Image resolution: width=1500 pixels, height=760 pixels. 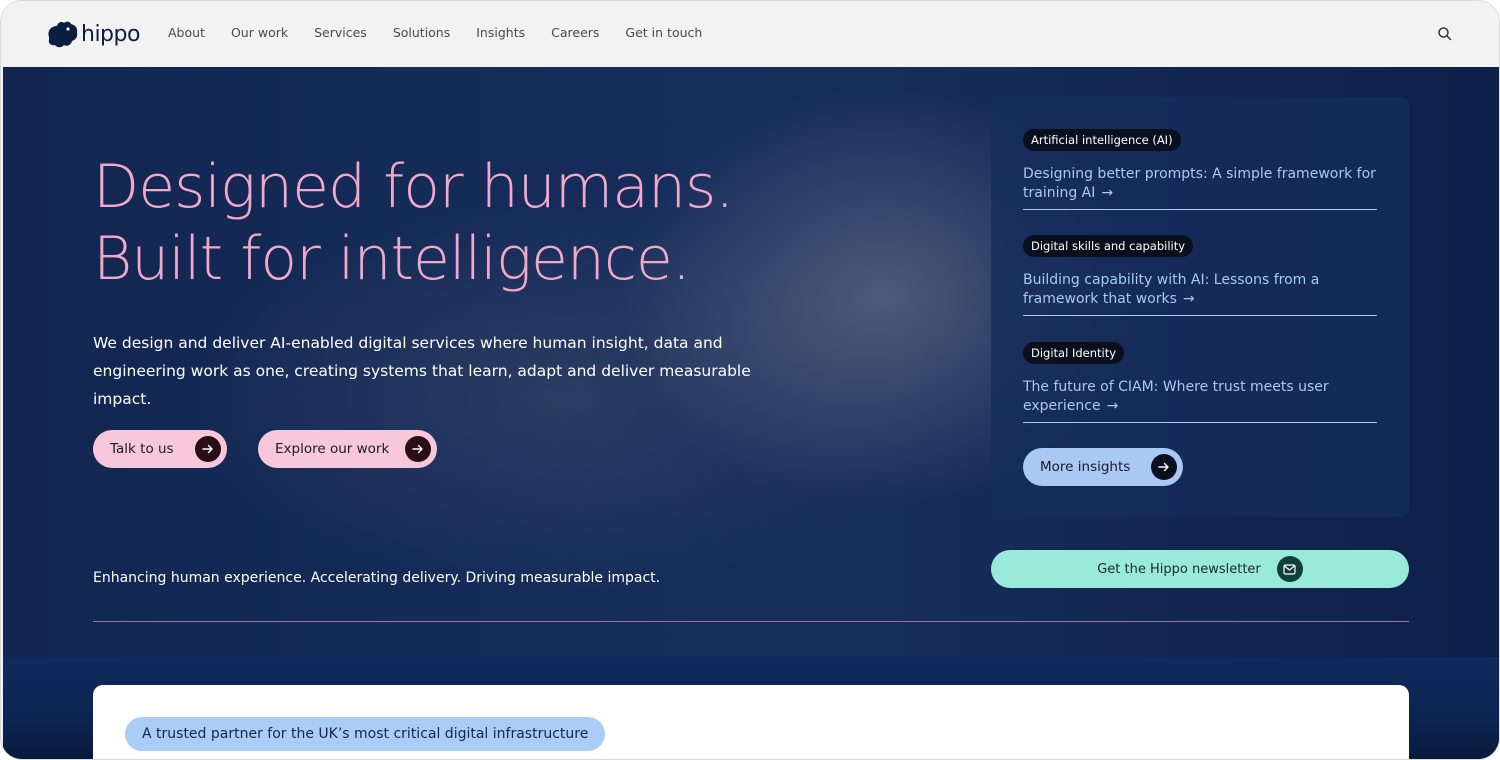 What do you see at coordinates (1445, 34) in the screenshot?
I see `search-icon` at bounding box center [1445, 34].